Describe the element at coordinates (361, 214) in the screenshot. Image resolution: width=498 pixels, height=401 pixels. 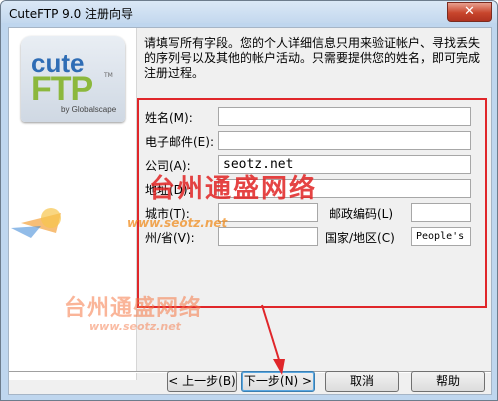
I see `zip-label: 邮政编码(L)` at that location.